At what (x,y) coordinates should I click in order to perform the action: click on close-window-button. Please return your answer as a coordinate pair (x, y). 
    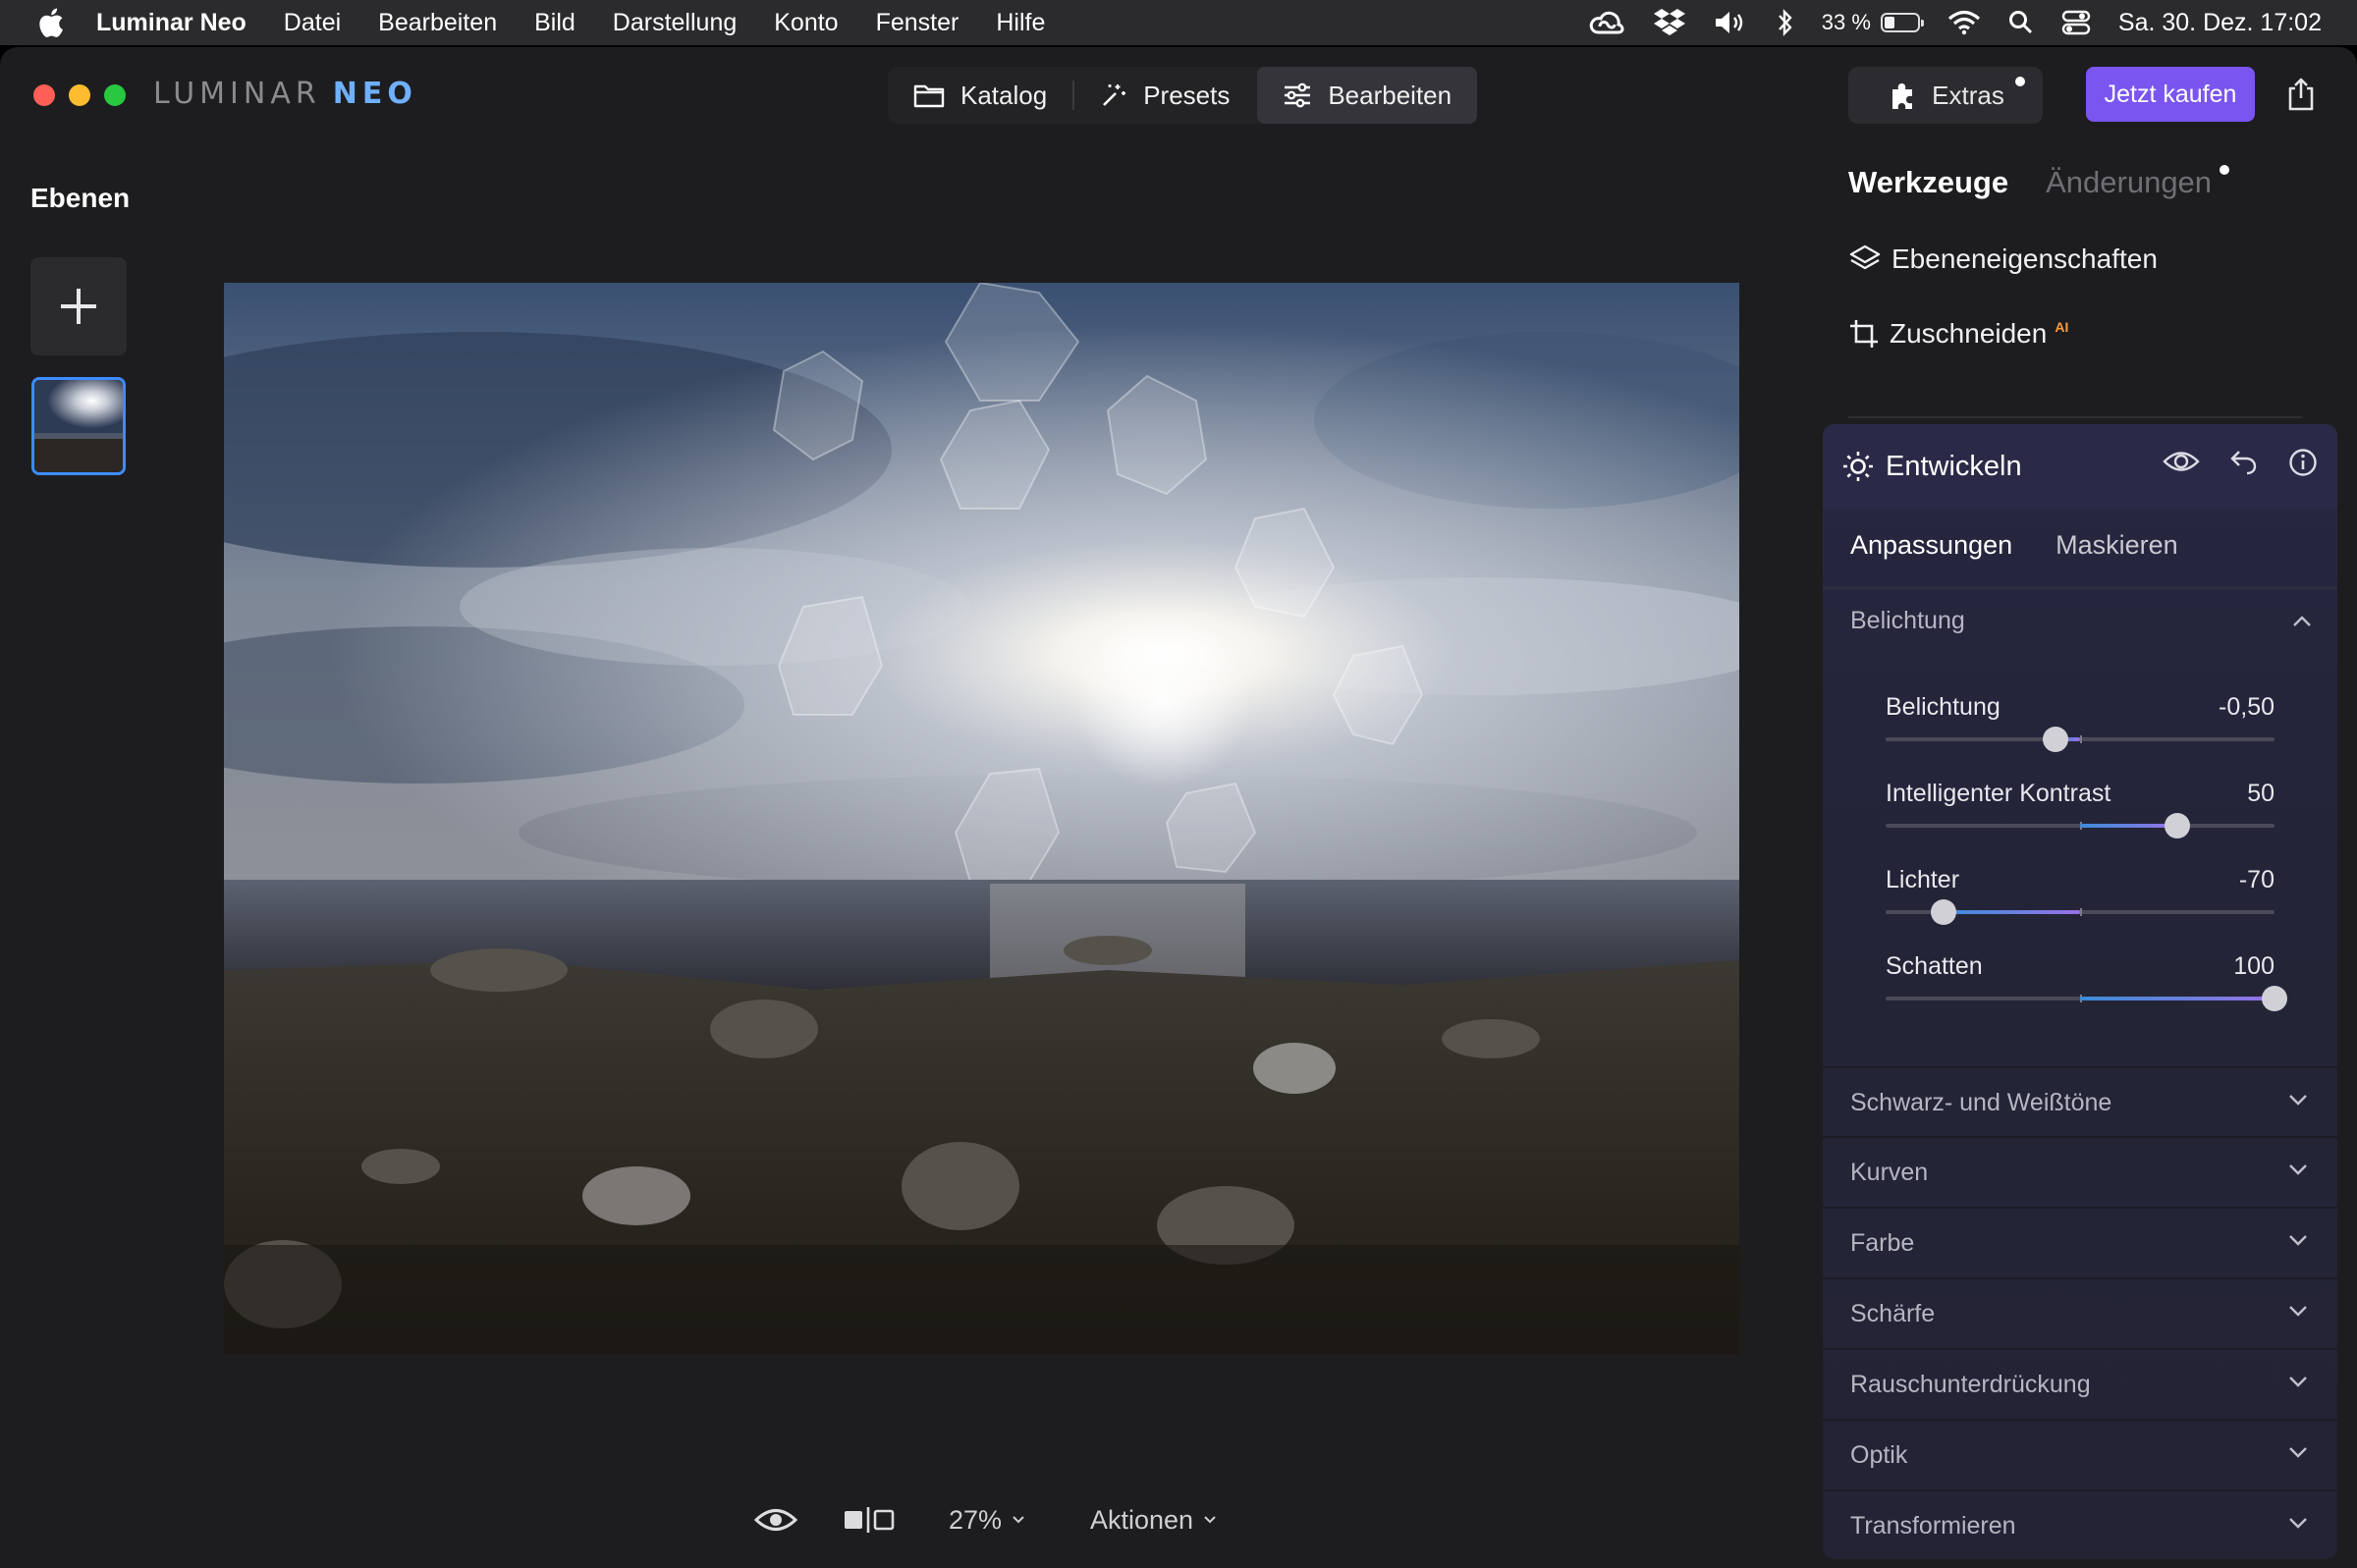
    Looking at the image, I should click on (44, 95).